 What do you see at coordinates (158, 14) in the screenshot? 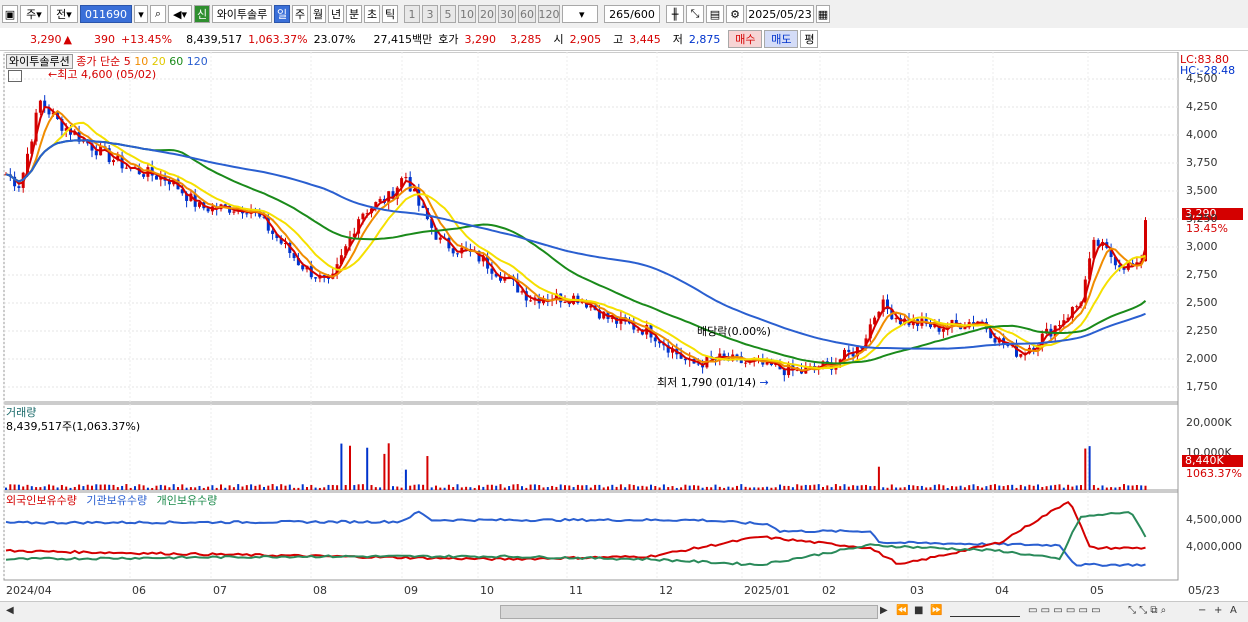
I see `search-icon: ⌕` at bounding box center [158, 14].